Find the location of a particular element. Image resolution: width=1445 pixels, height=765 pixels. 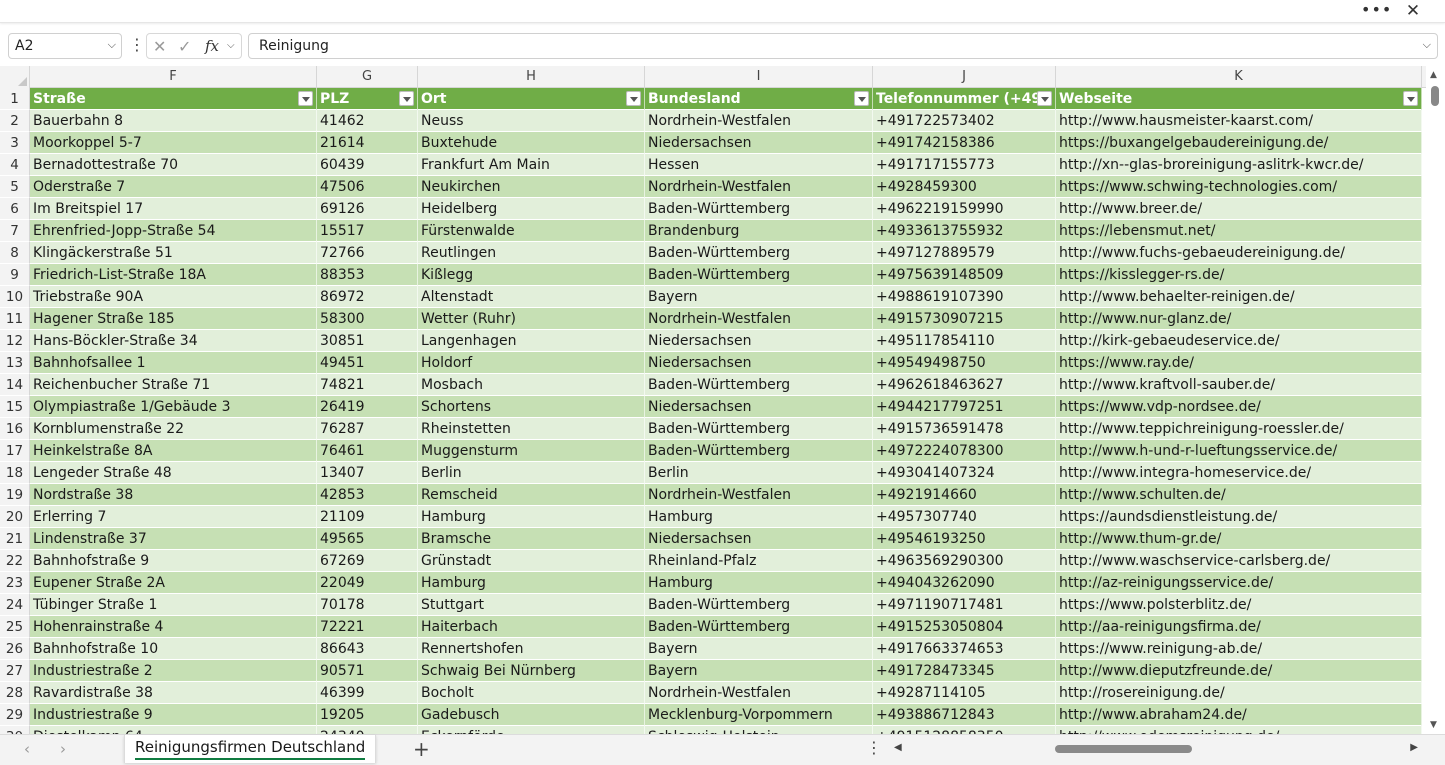

cell: https://aundsdienstleistung.de/ is located at coordinates (1239, 517).